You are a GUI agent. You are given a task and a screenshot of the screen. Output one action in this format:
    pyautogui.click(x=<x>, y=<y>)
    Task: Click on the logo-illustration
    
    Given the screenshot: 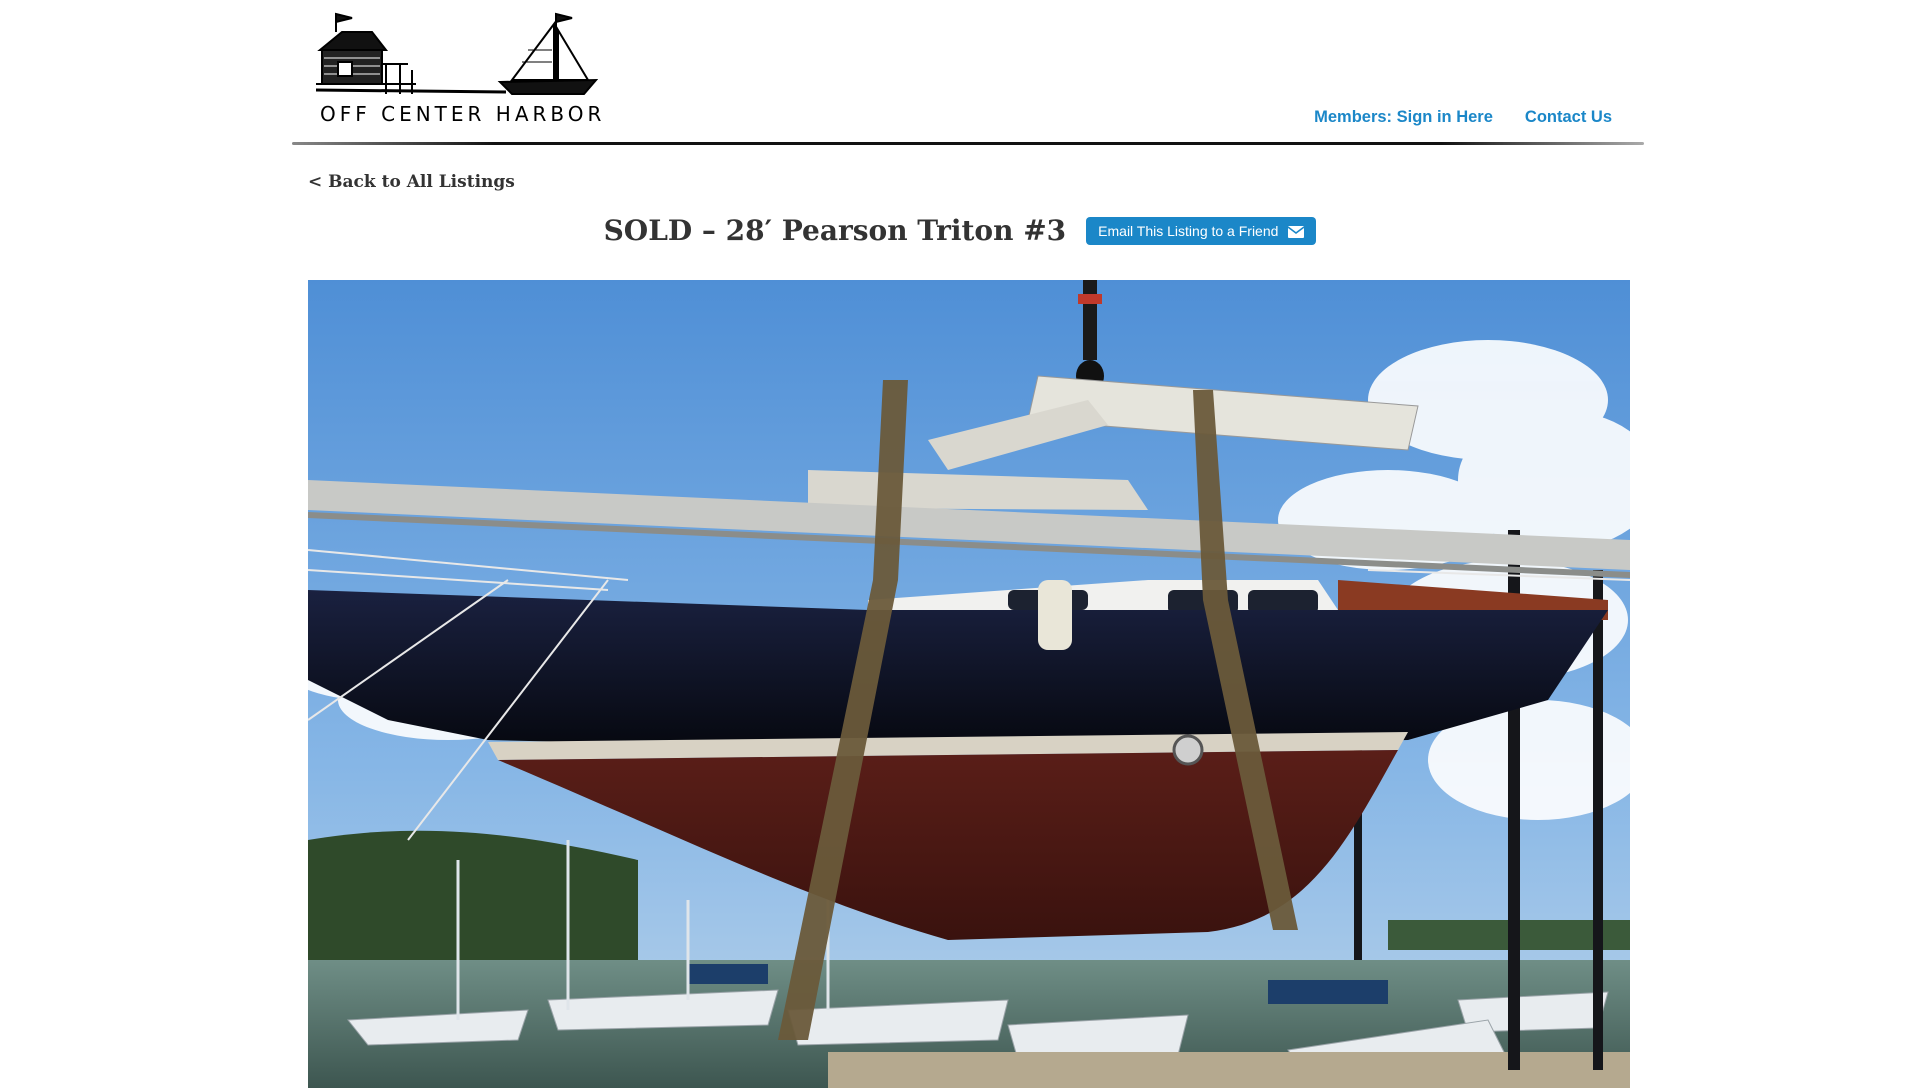 What is the action you would take?
    pyautogui.click(x=457, y=53)
    